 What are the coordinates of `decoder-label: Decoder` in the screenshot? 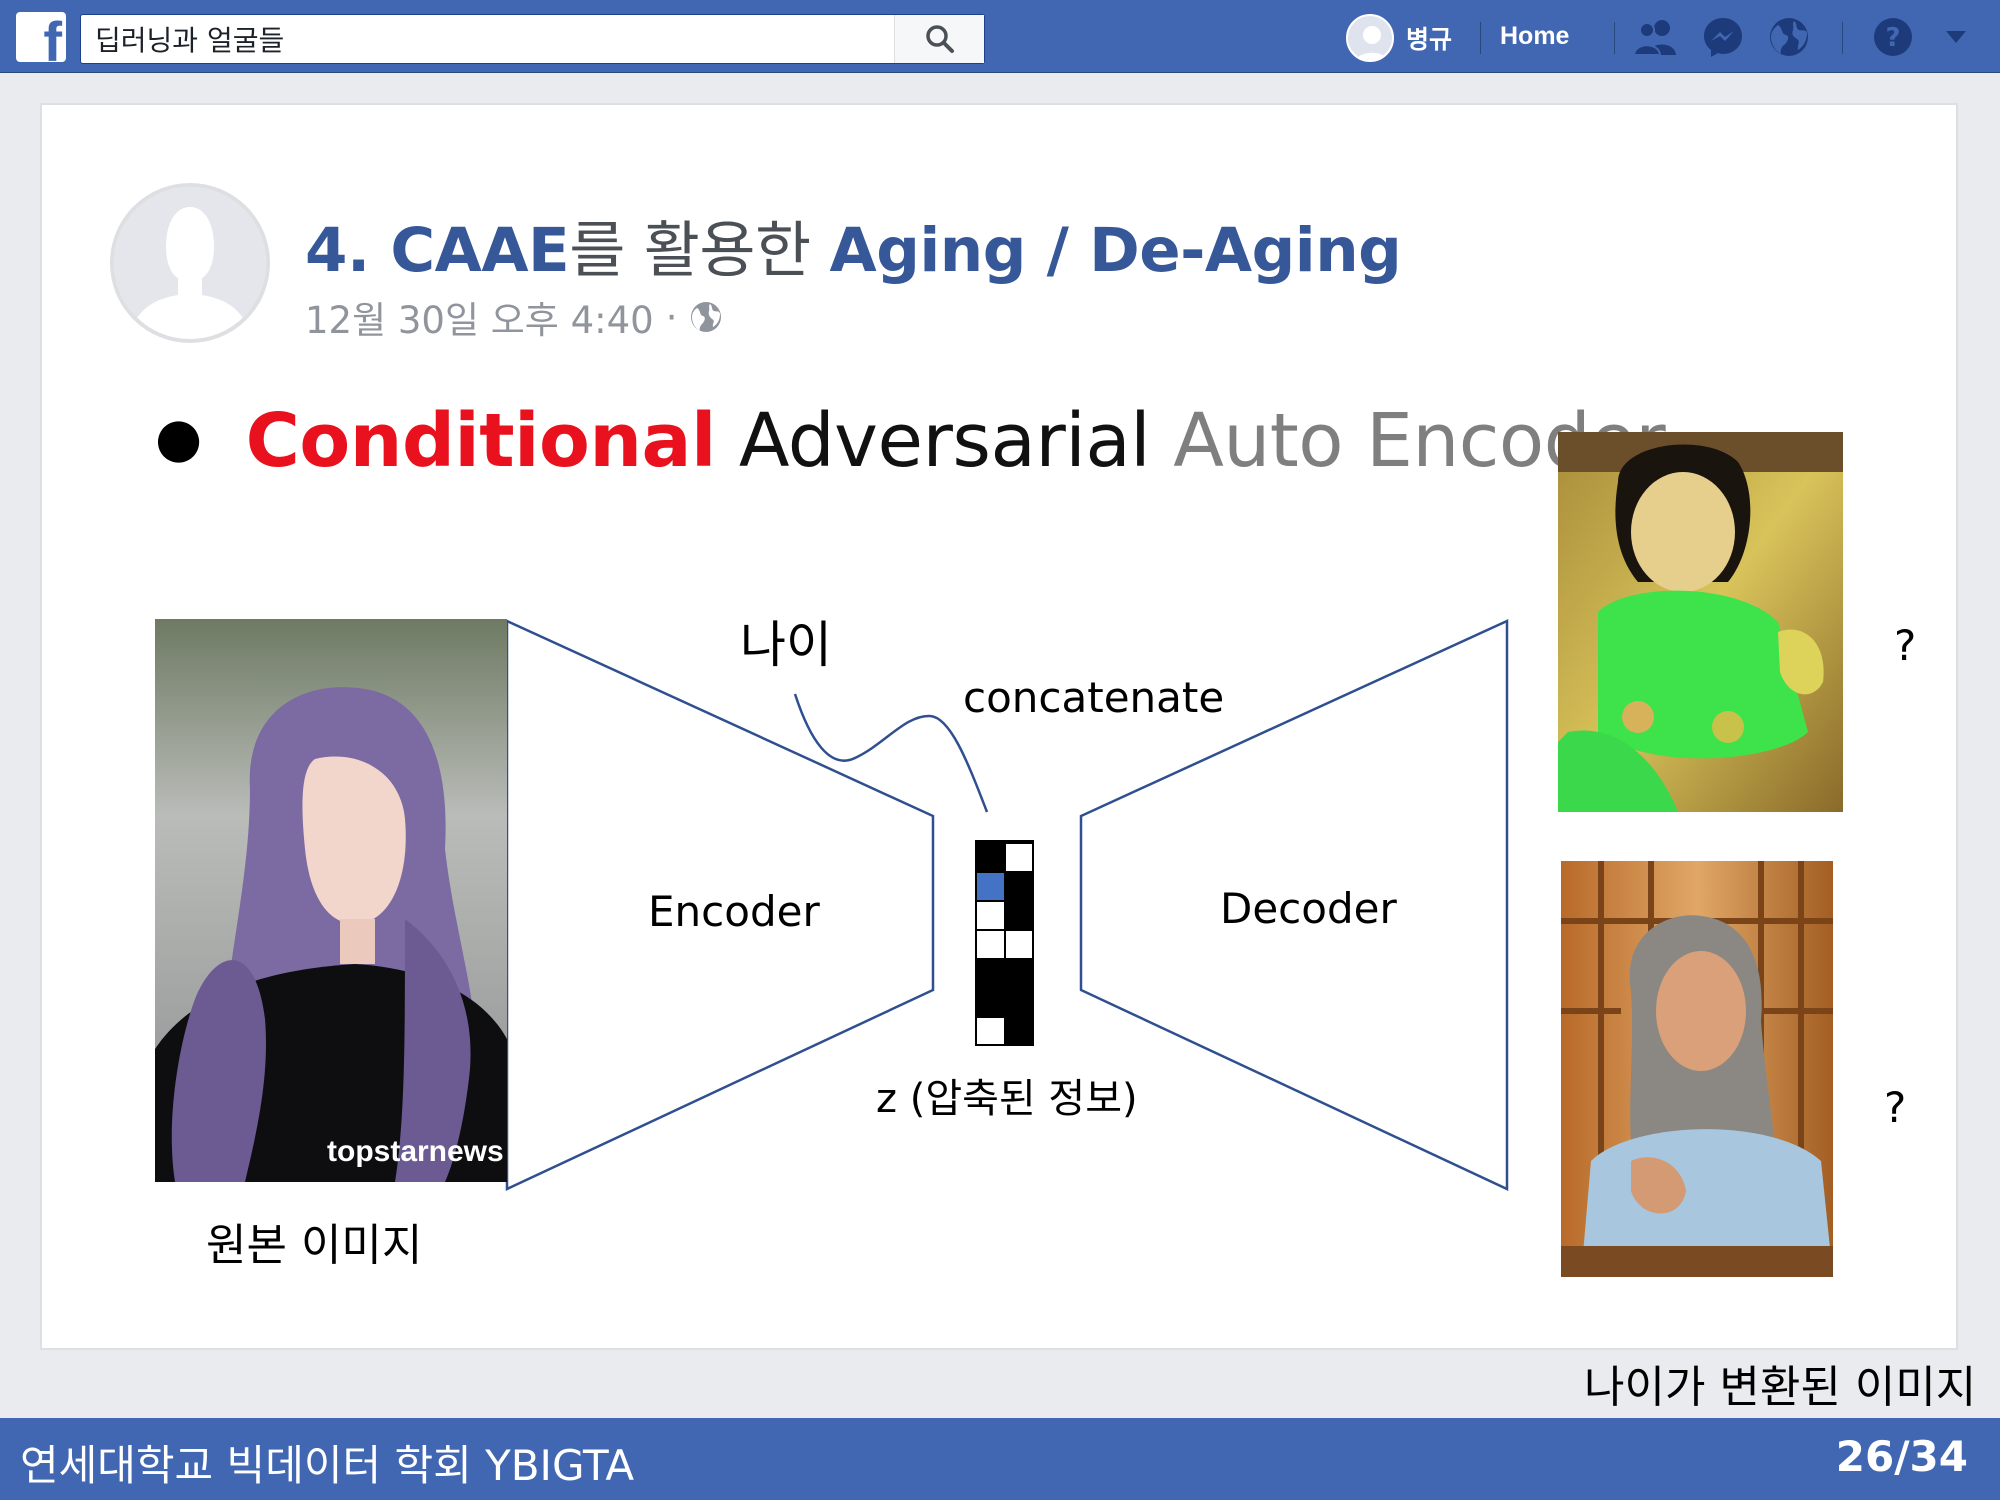 It's located at (1308, 908).